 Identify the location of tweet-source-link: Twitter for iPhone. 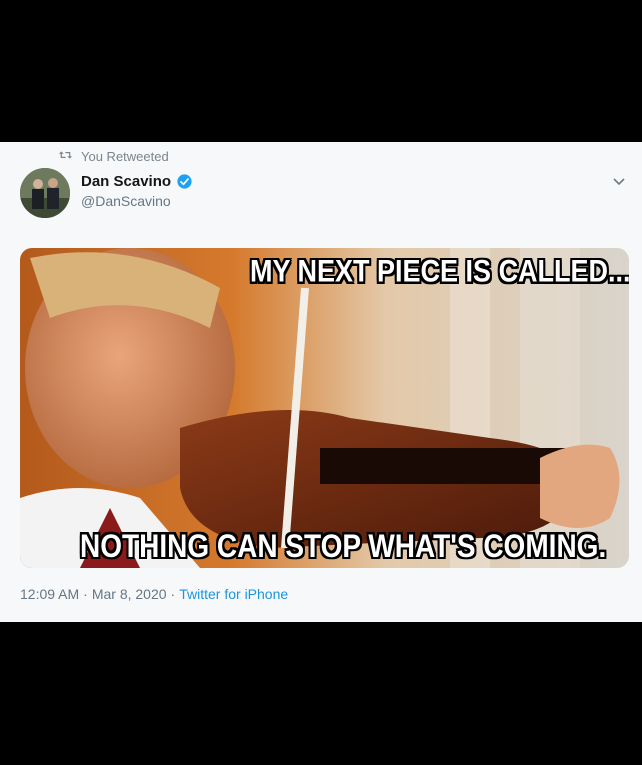
(233, 594).